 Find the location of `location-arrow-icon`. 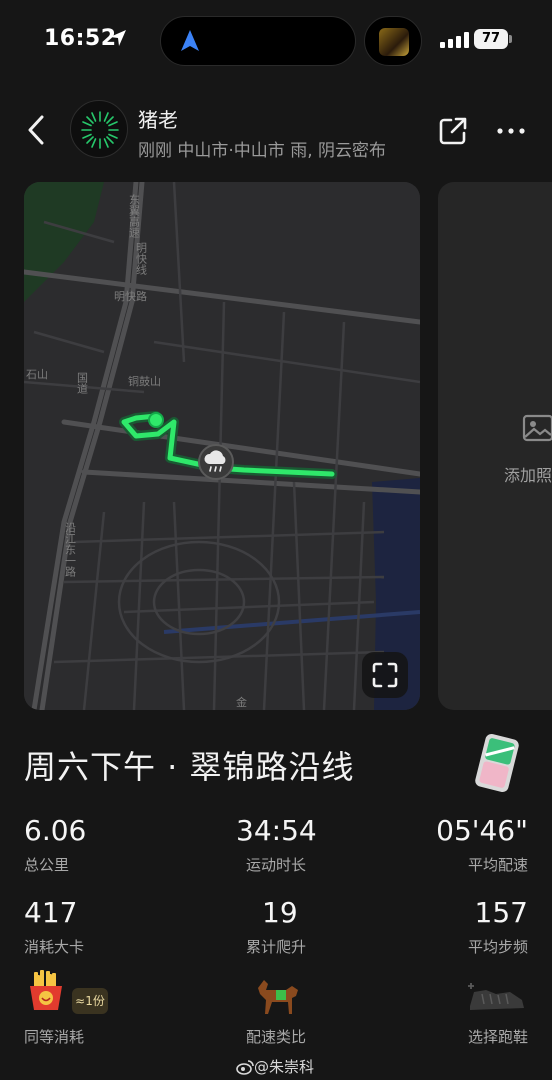

location-arrow-icon is located at coordinates (118, 38).